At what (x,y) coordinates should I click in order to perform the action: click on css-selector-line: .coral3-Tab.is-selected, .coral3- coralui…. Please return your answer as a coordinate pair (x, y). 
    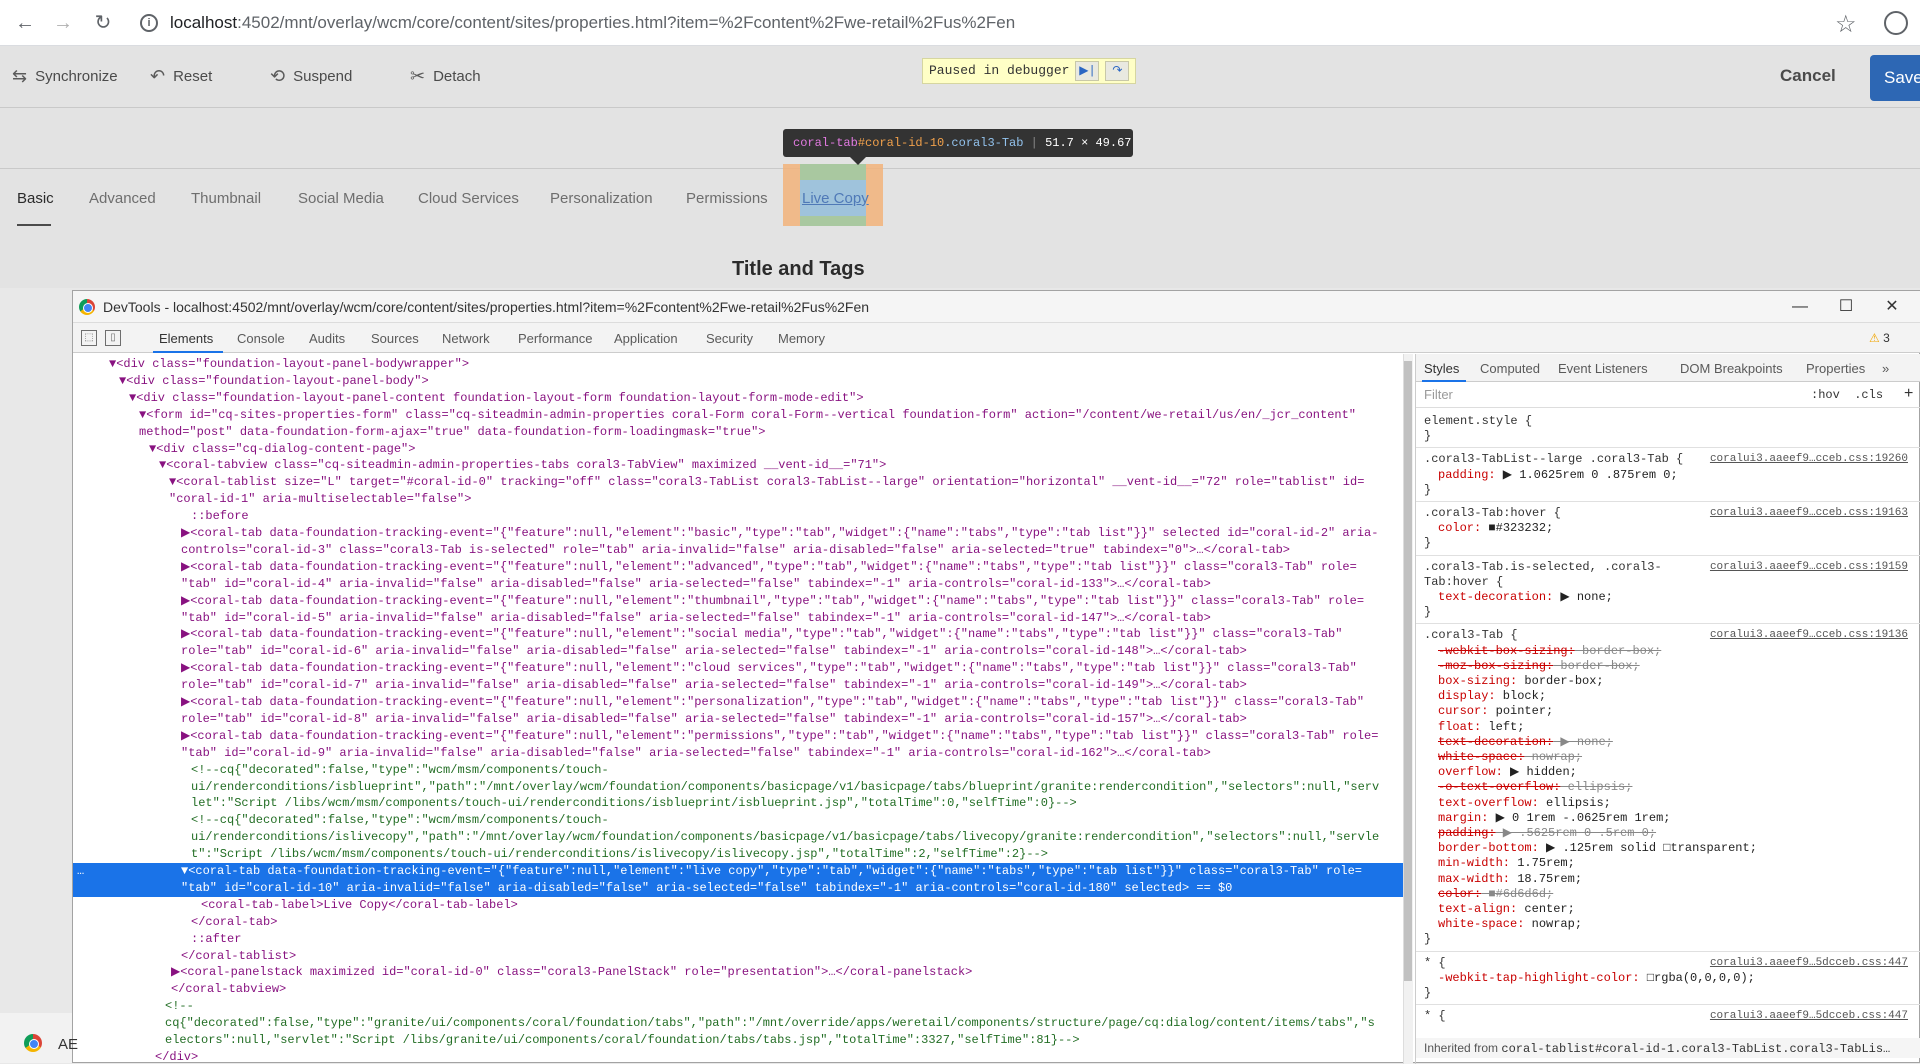
    Looking at the image, I should click on (1668, 567).